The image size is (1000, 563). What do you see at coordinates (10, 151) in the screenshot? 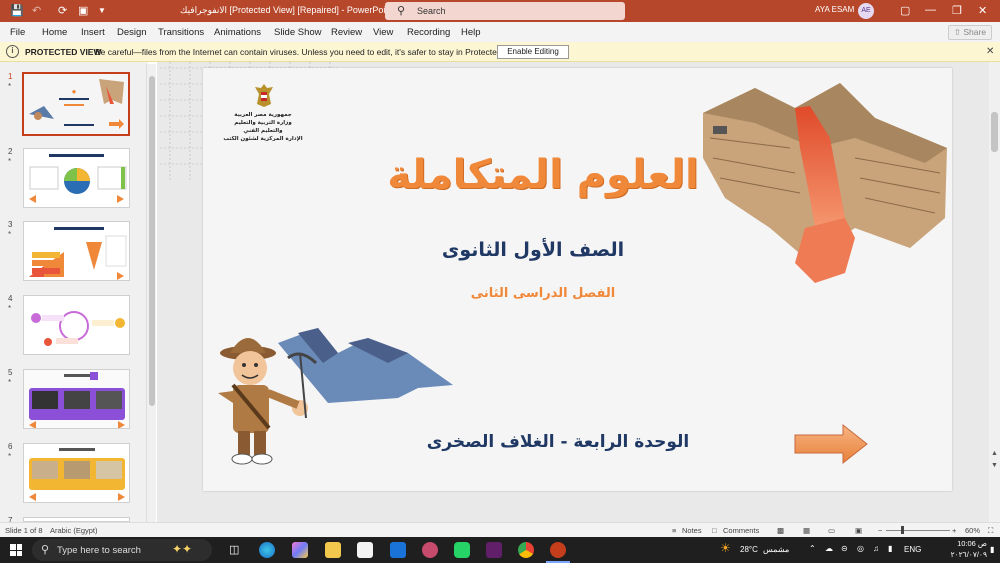
I see `slide-number: 2` at bounding box center [10, 151].